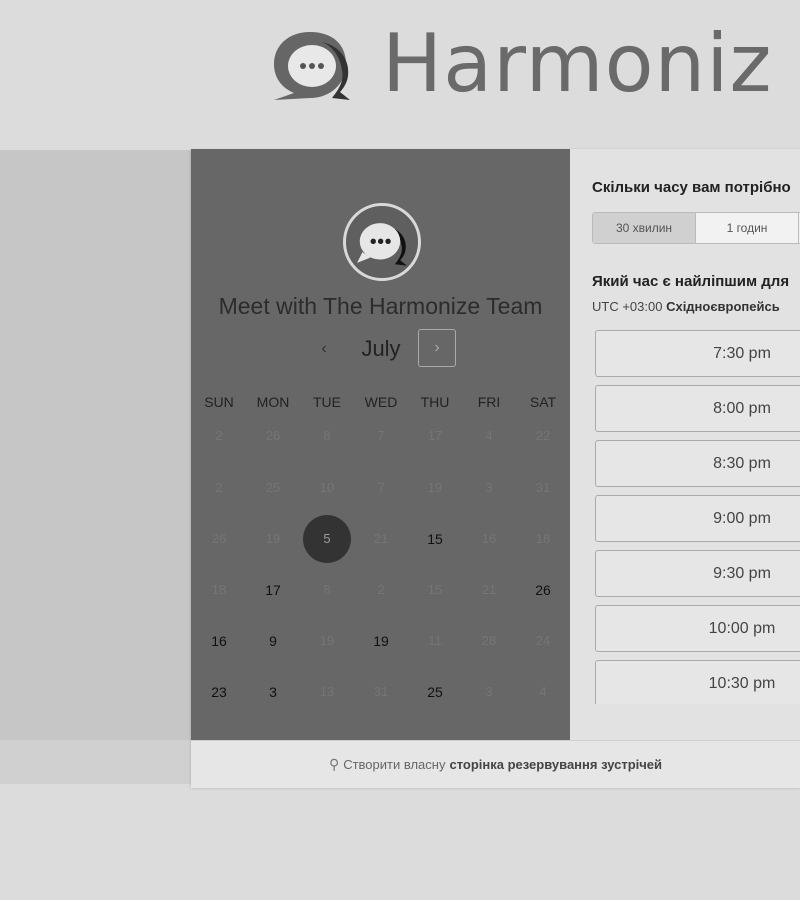 The image size is (800, 900). What do you see at coordinates (697, 463) in the screenshot?
I see `time-slot-button: 8:30 pm` at bounding box center [697, 463].